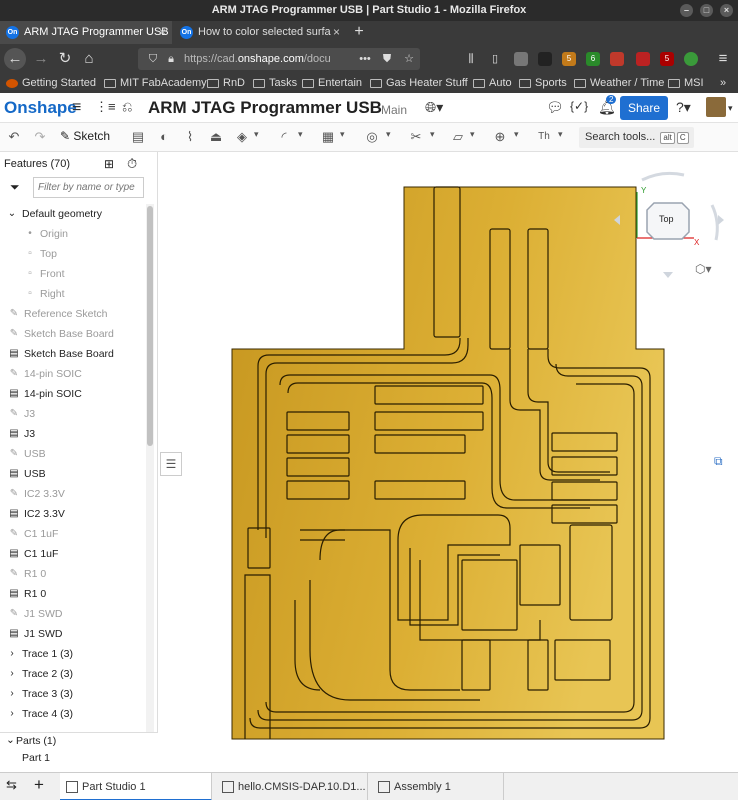 The width and height of the screenshot is (738, 800). What do you see at coordinates (683, 107) in the screenshot?
I see `help-icon: ?▾` at bounding box center [683, 107].